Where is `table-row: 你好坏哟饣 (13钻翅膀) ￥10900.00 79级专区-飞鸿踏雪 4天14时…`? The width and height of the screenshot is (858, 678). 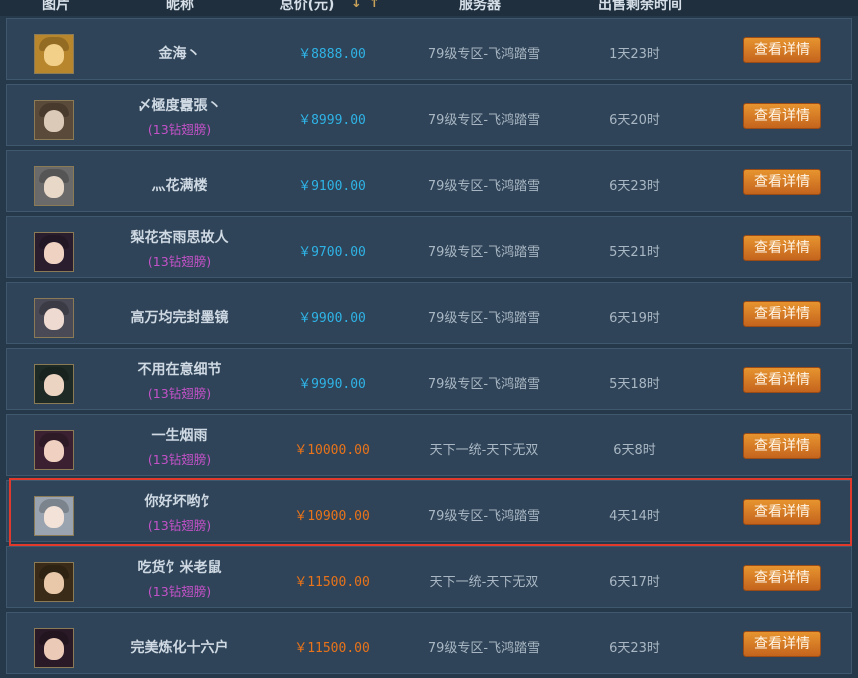
table-row: 你好坏哟饣 (13钻翅膀) ￥10900.00 79级专区-飞鸿踏雪 4天14时… is located at coordinates (429, 511).